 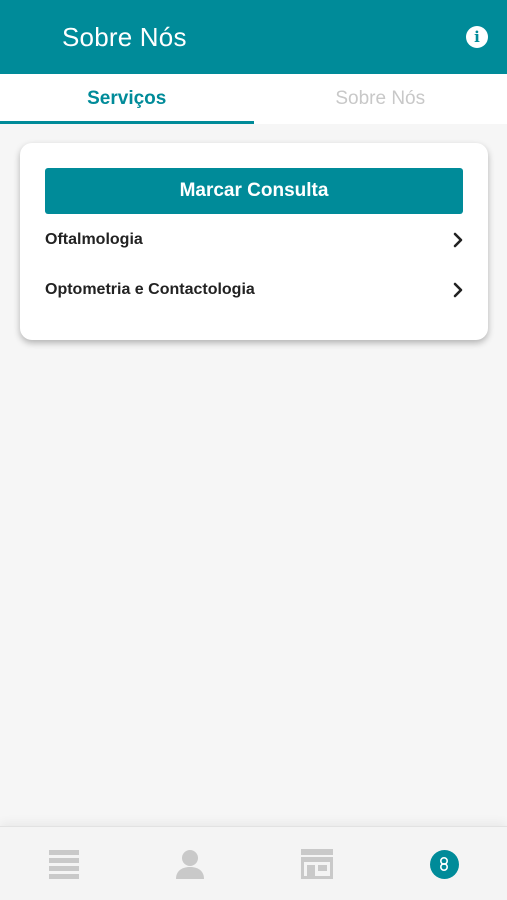 I want to click on page-title: Sobre Nós, so click(x=124, y=37).